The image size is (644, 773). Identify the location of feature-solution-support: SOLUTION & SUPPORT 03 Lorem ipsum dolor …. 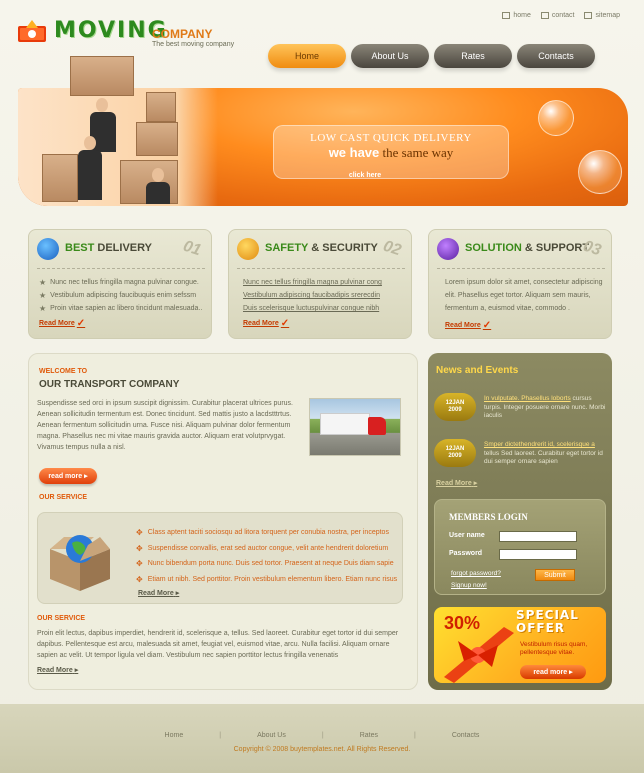
(520, 284).